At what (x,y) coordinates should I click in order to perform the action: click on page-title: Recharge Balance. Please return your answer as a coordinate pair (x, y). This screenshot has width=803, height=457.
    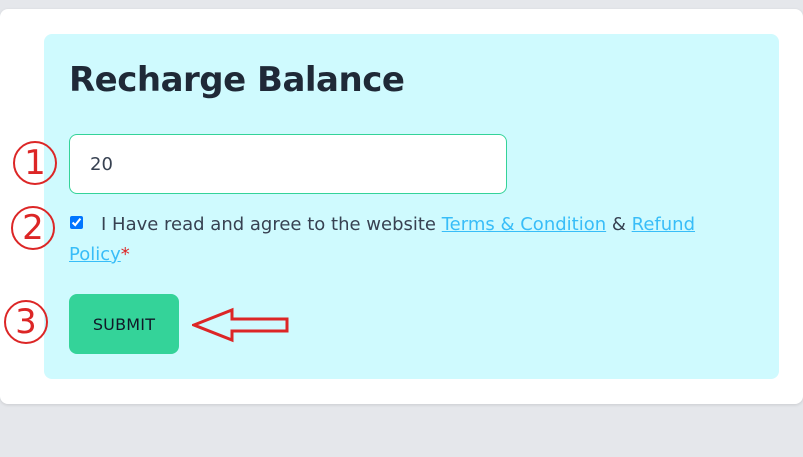
    Looking at the image, I should click on (237, 80).